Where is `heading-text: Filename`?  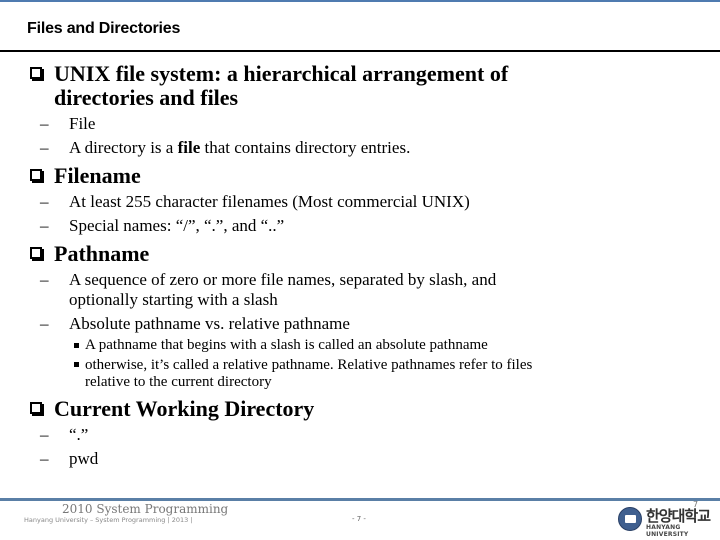 heading-text: Filename is located at coordinates (97, 175).